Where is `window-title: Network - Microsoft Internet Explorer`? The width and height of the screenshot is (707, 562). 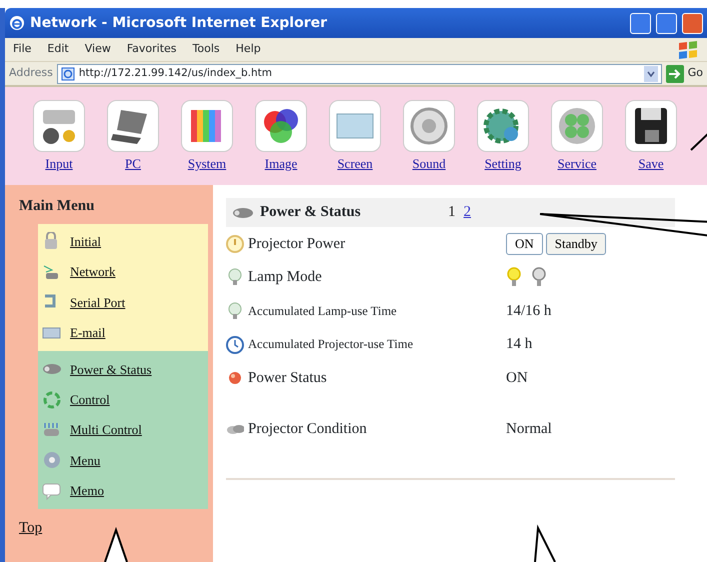
window-title: Network - Microsoft Internet Explorer is located at coordinates (179, 23).